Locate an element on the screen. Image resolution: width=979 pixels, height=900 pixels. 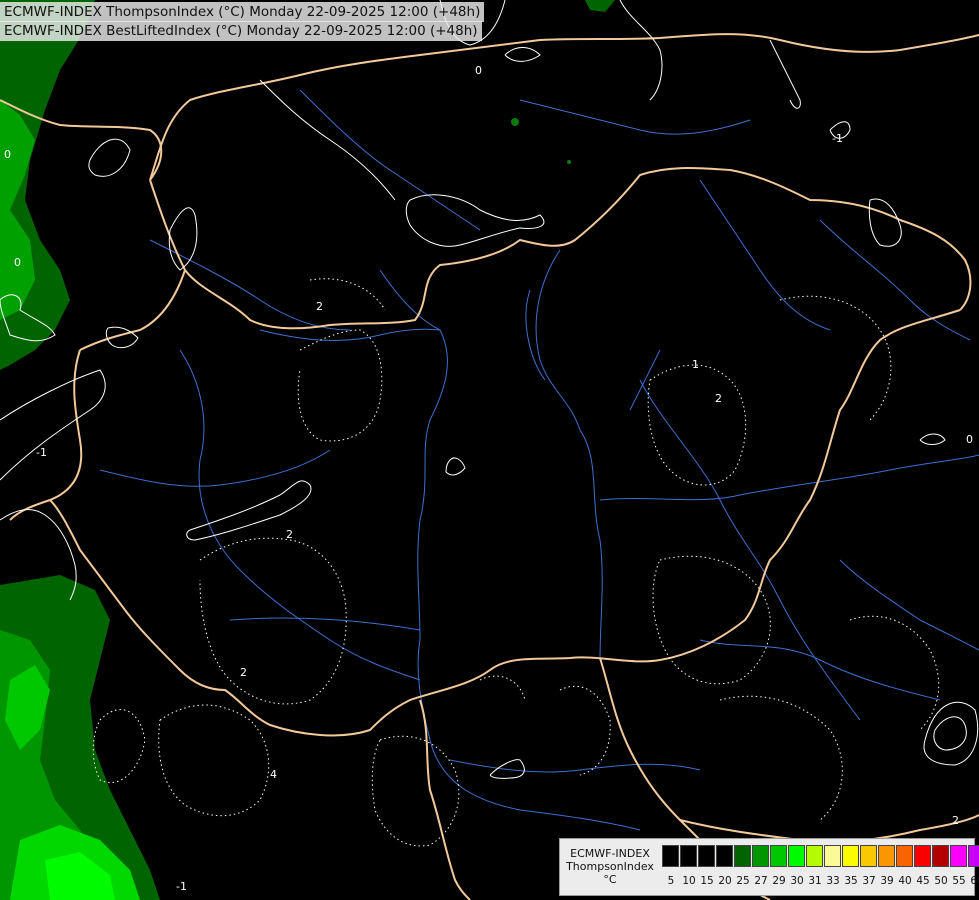
contour-label: 1 is located at coordinates (695, 364).